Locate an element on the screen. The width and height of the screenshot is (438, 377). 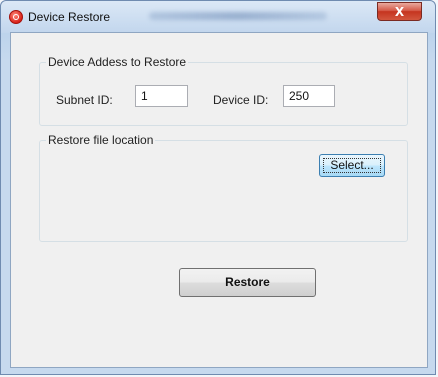
subnet-id-input: 1 is located at coordinates (161, 96).